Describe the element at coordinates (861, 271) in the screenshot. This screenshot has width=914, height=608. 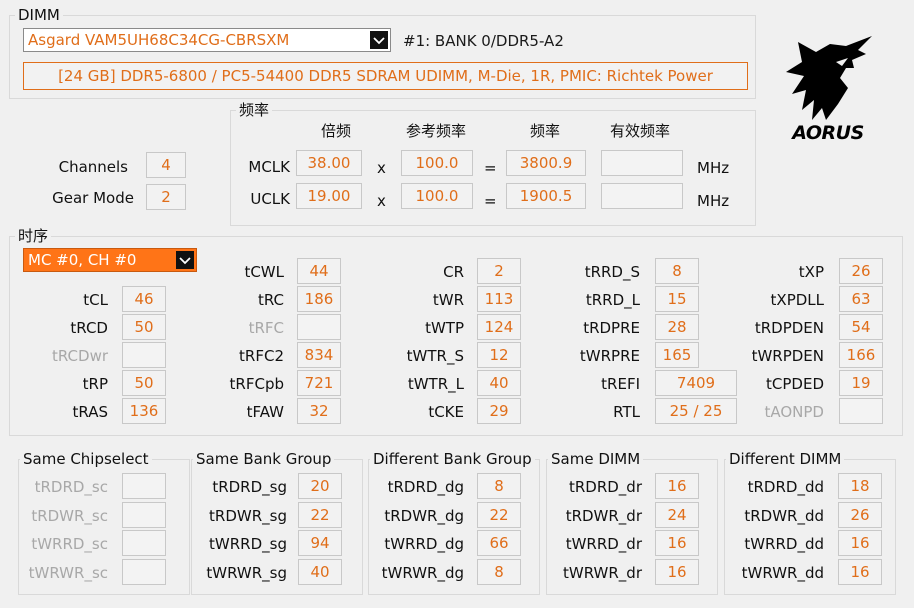
I see `timing-value-txp: 26` at that location.